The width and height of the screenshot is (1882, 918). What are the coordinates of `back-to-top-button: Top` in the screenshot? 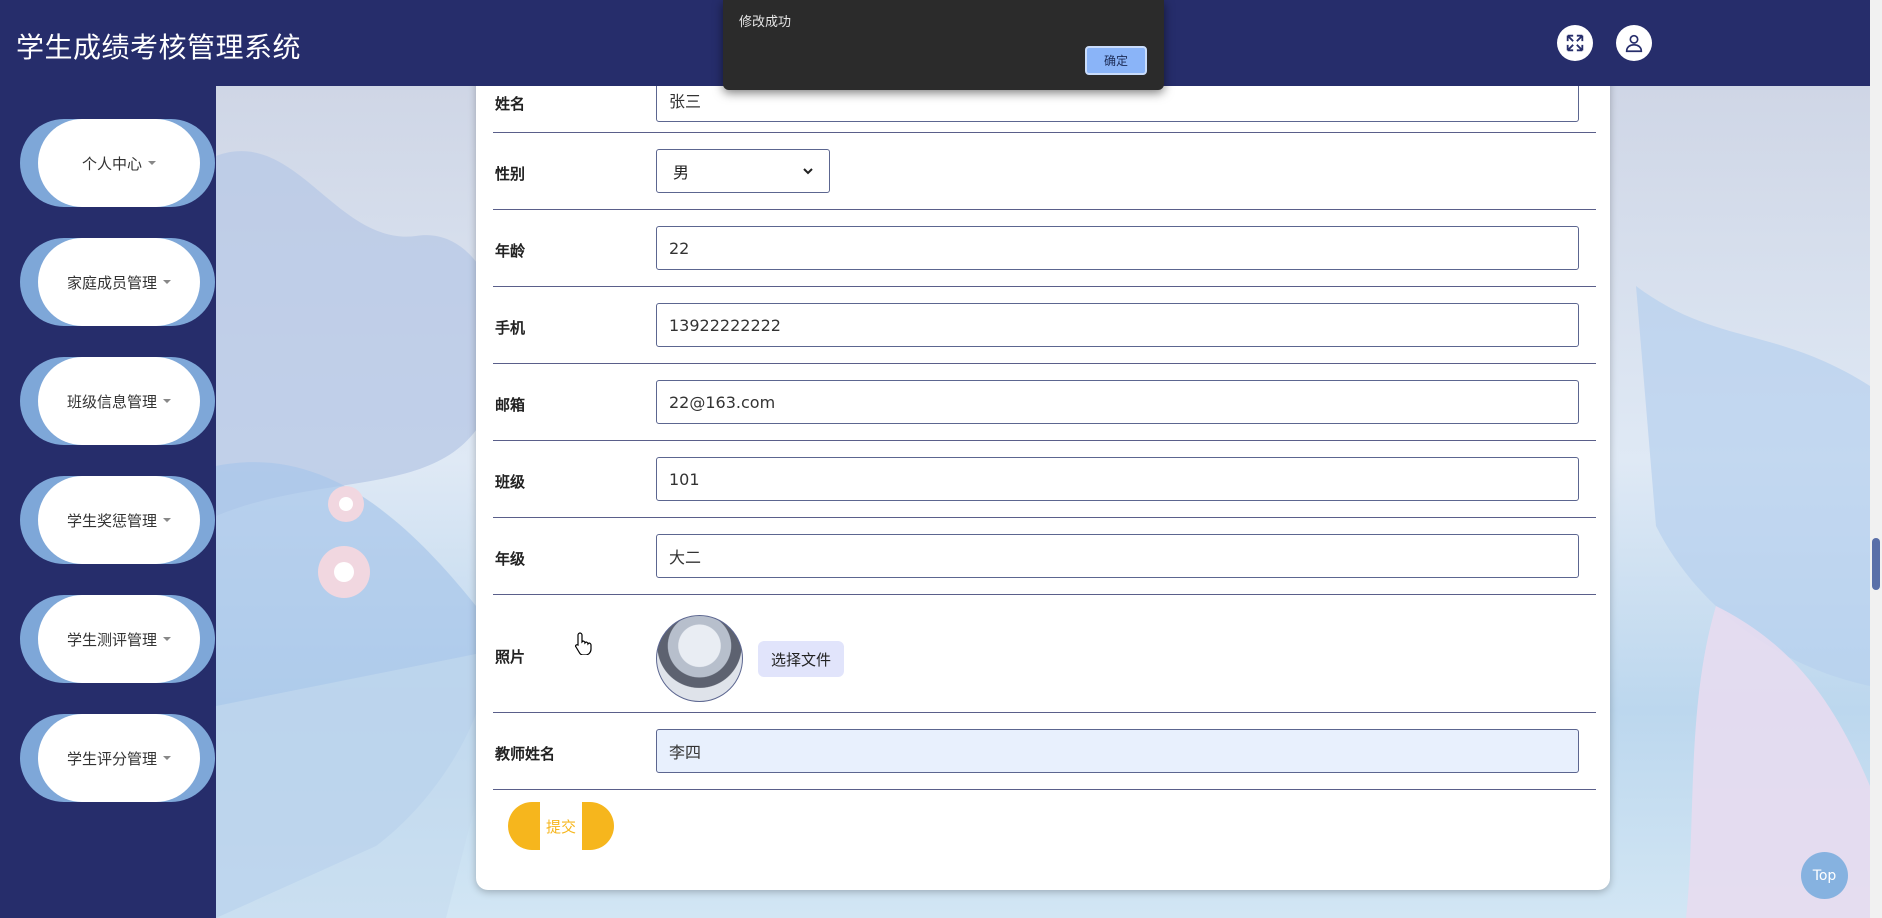 It's located at (1824, 875).